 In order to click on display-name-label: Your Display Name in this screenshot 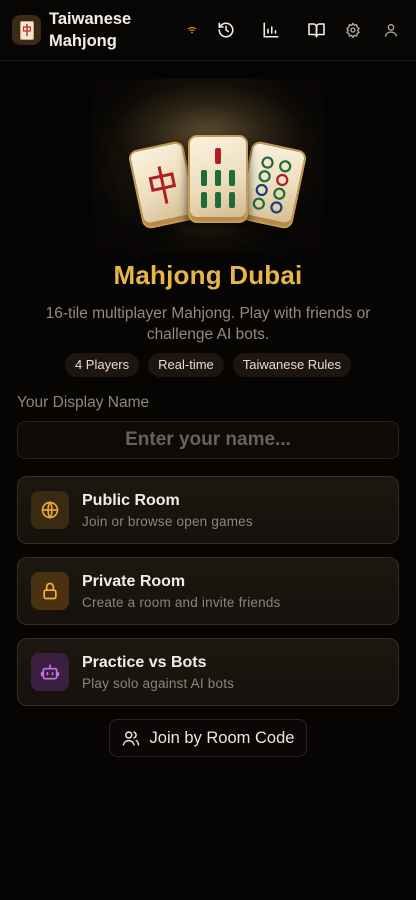, I will do `click(83, 402)`.